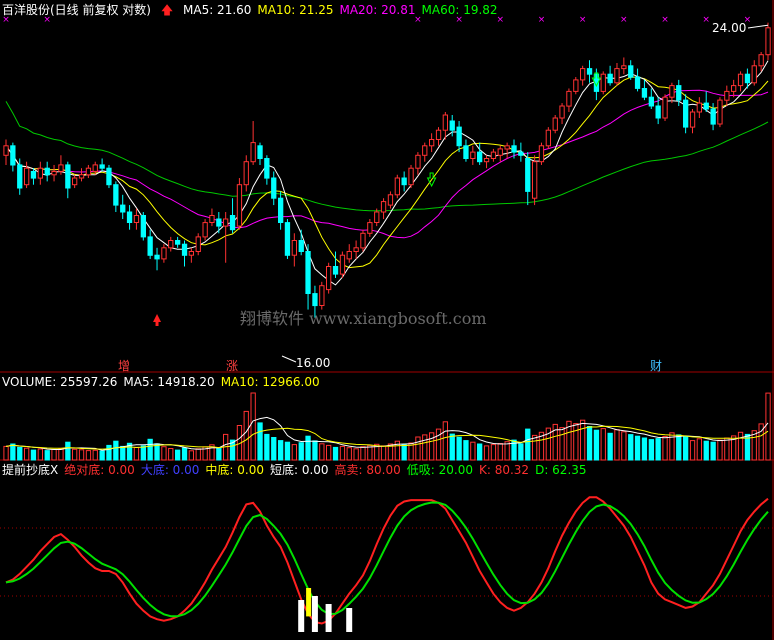 The image size is (774, 640). What do you see at coordinates (170, 470) in the screenshot?
I see `ind-label-2: 大底: 0.00` at bounding box center [170, 470].